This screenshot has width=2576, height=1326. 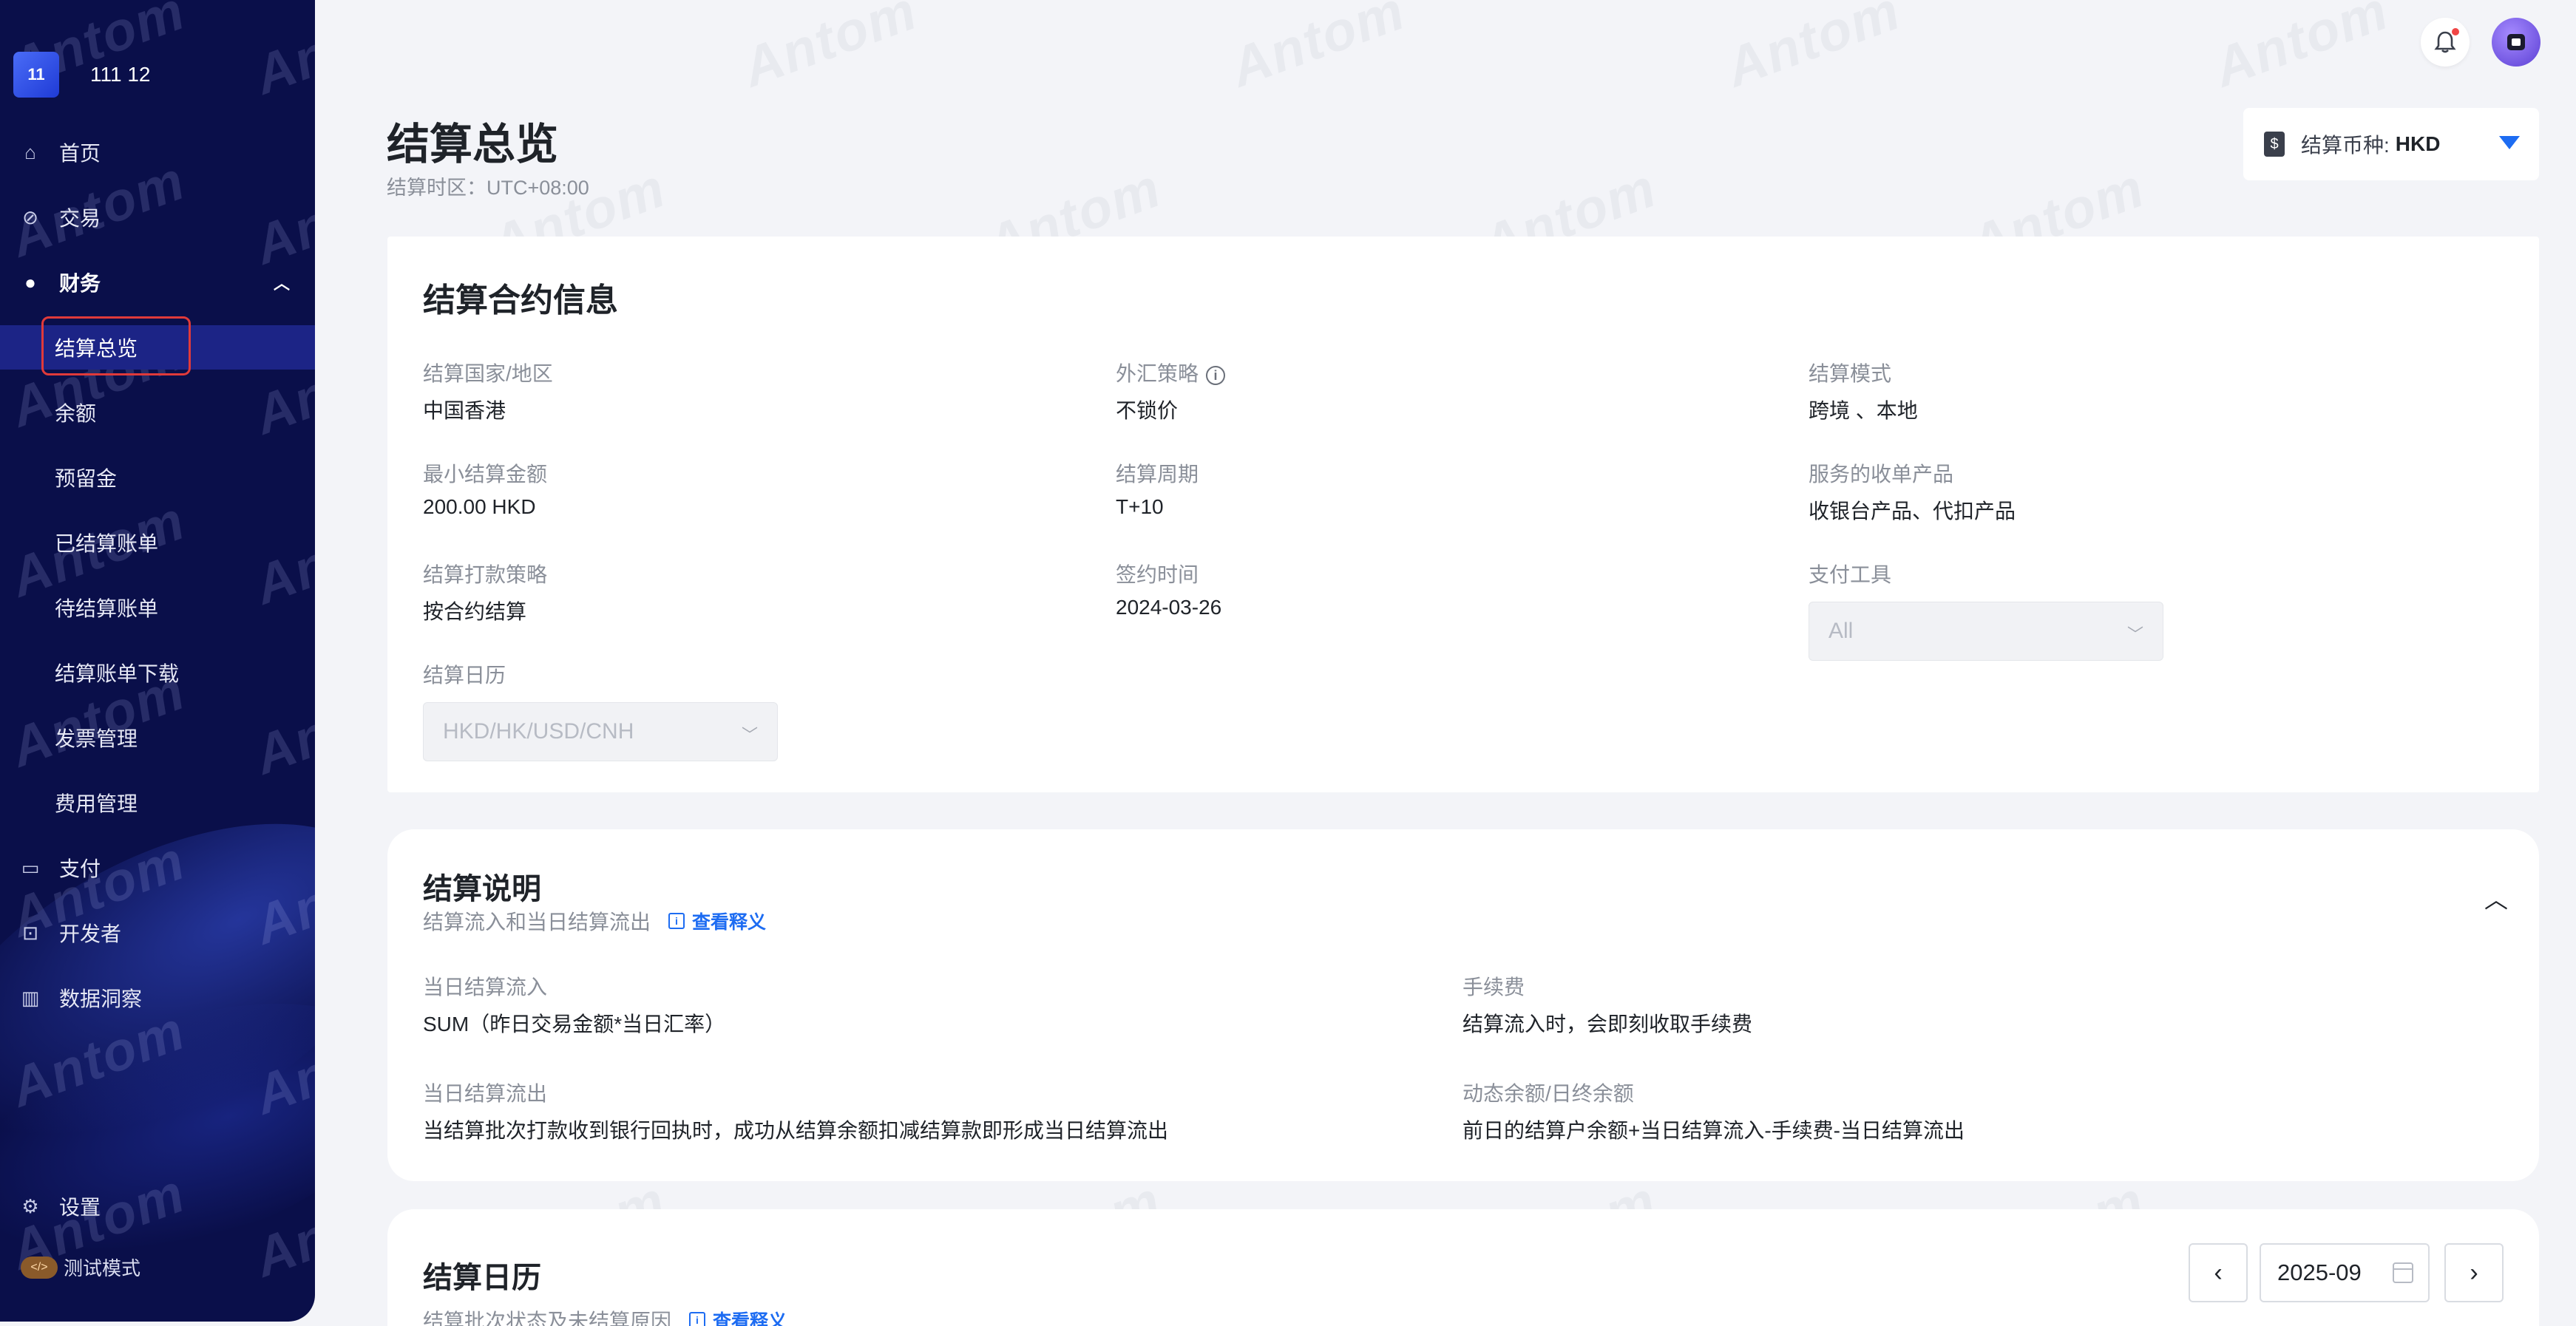 What do you see at coordinates (1863, 410) in the screenshot?
I see `mode-value: 跨境 、本地` at bounding box center [1863, 410].